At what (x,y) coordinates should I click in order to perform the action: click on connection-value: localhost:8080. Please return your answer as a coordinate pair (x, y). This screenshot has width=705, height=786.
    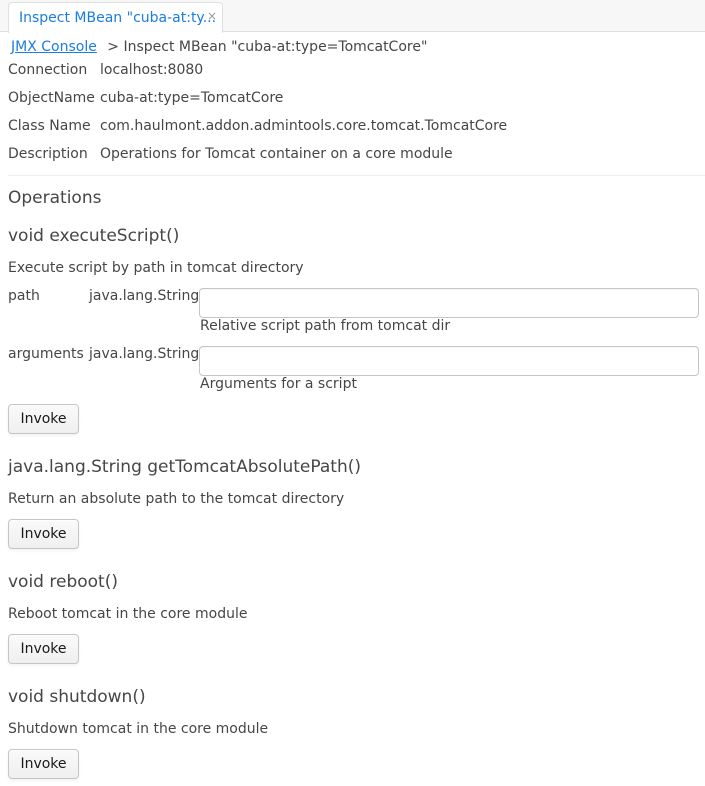
    Looking at the image, I should click on (152, 70).